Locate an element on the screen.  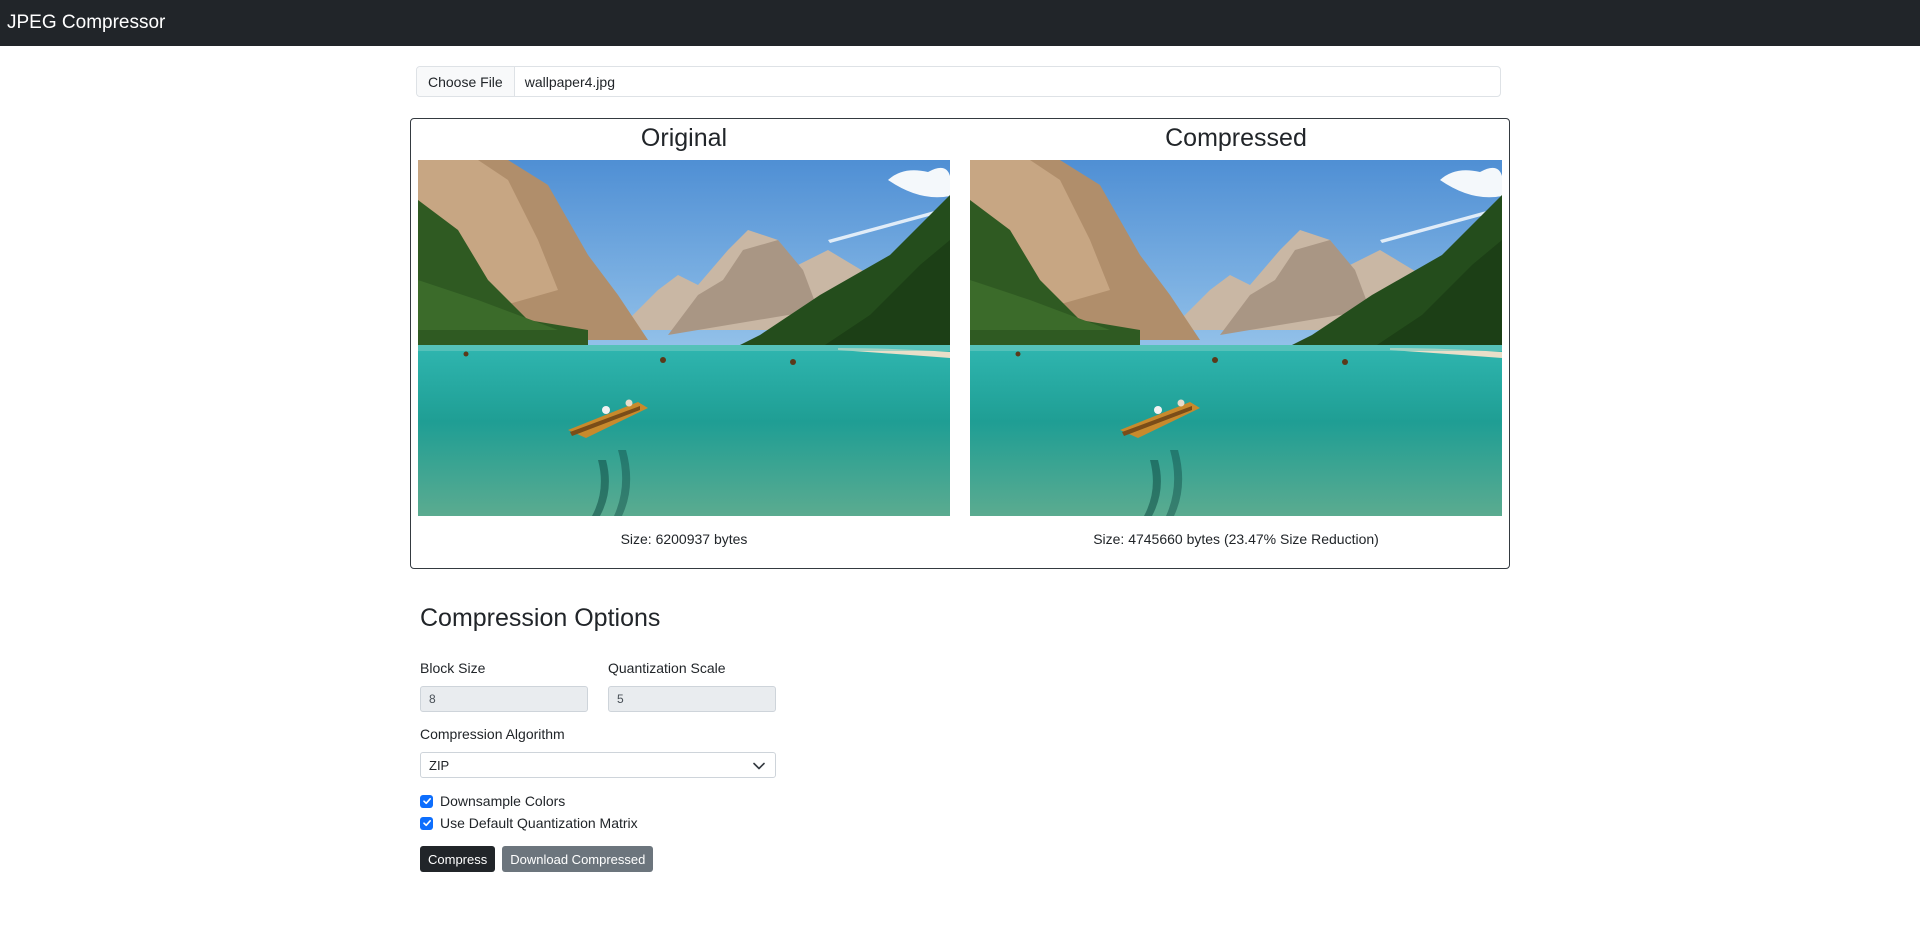
block-size-field: Block Size is located at coordinates (504, 686).